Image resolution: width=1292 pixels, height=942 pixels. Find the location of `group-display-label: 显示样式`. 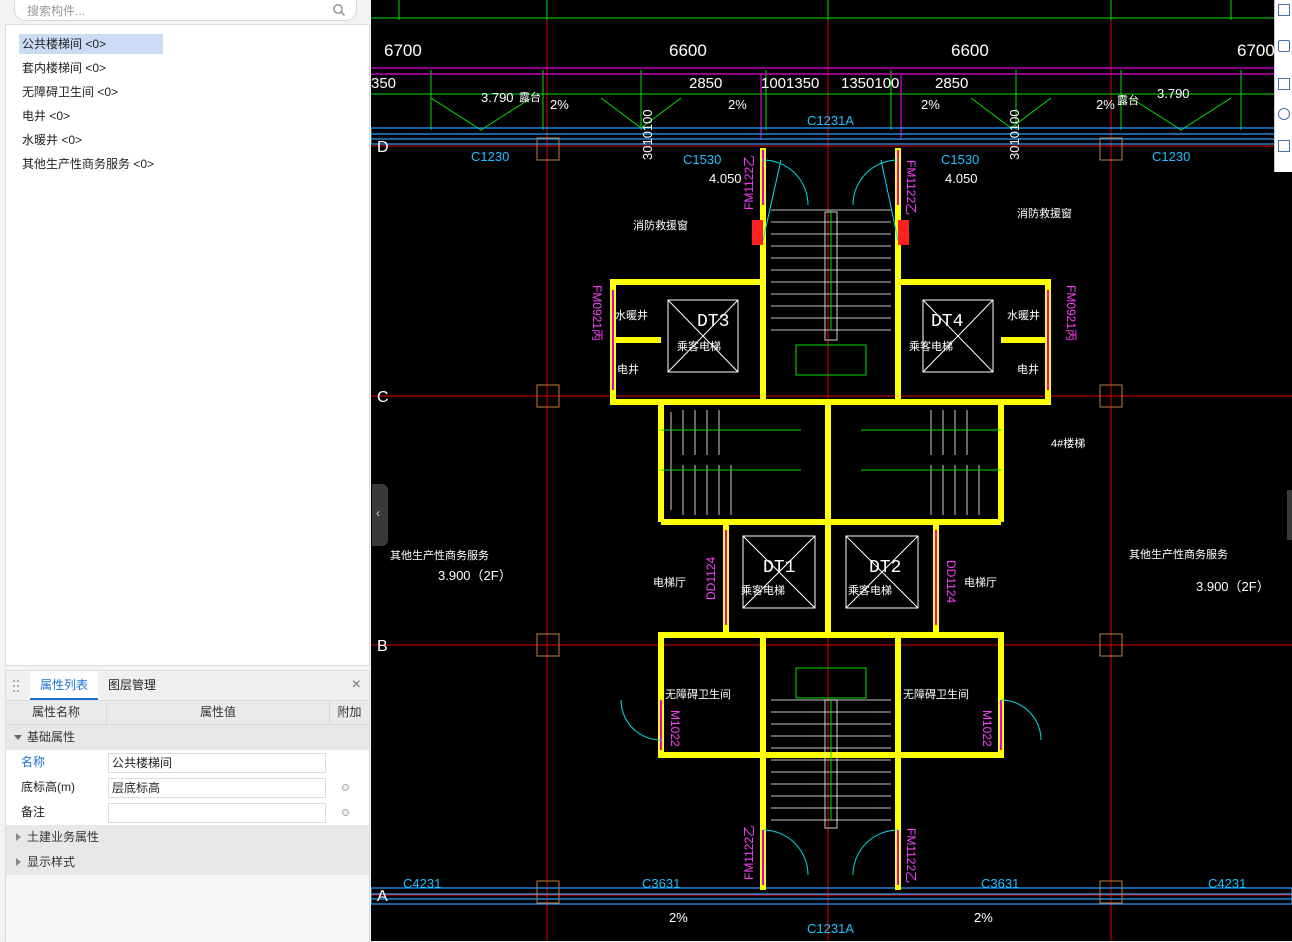

group-display-label: 显示样式 is located at coordinates (51, 862).